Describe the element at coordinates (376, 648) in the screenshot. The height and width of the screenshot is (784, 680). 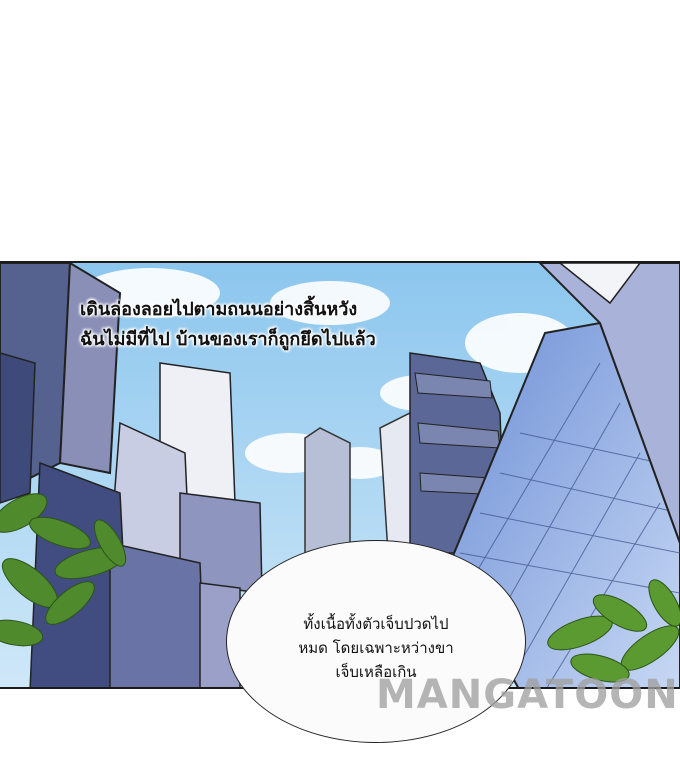
I see `bubble-line-2: หมด โดยเฉพาะหว่างขา` at that location.